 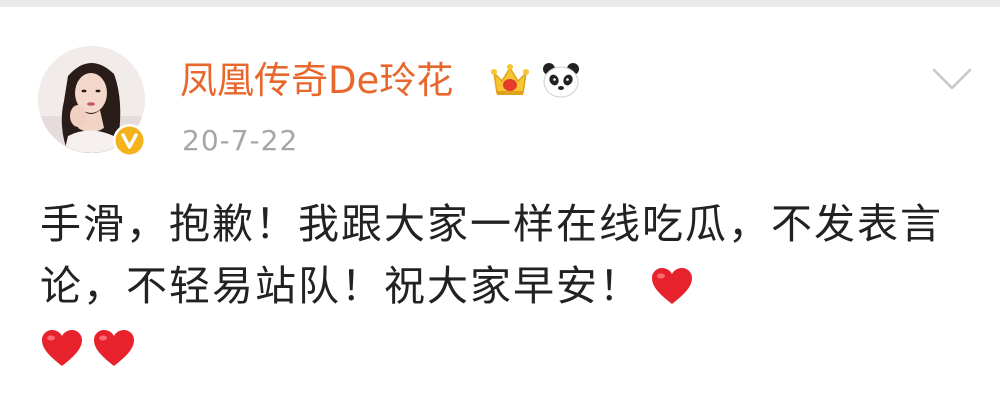 I want to click on more-button, so click(x=952, y=79).